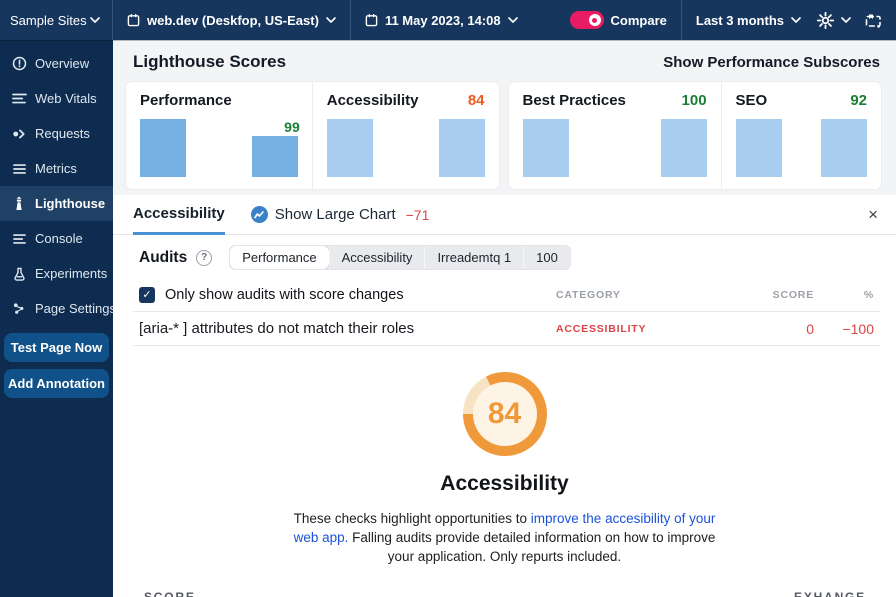 The image size is (896, 597). What do you see at coordinates (694, 100) in the screenshot?
I see `card-score: 100` at bounding box center [694, 100].